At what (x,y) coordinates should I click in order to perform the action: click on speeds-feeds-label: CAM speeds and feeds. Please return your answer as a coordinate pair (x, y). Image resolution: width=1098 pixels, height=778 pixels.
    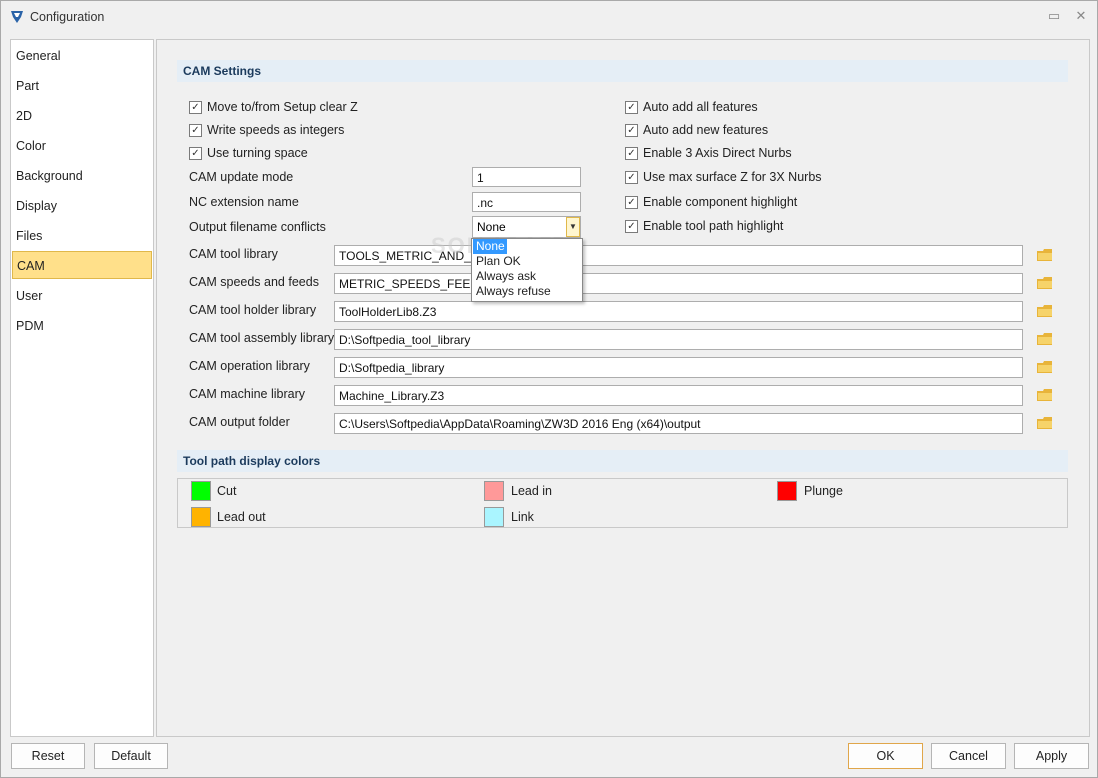
    Looking at the image, I should click on (254, 282).